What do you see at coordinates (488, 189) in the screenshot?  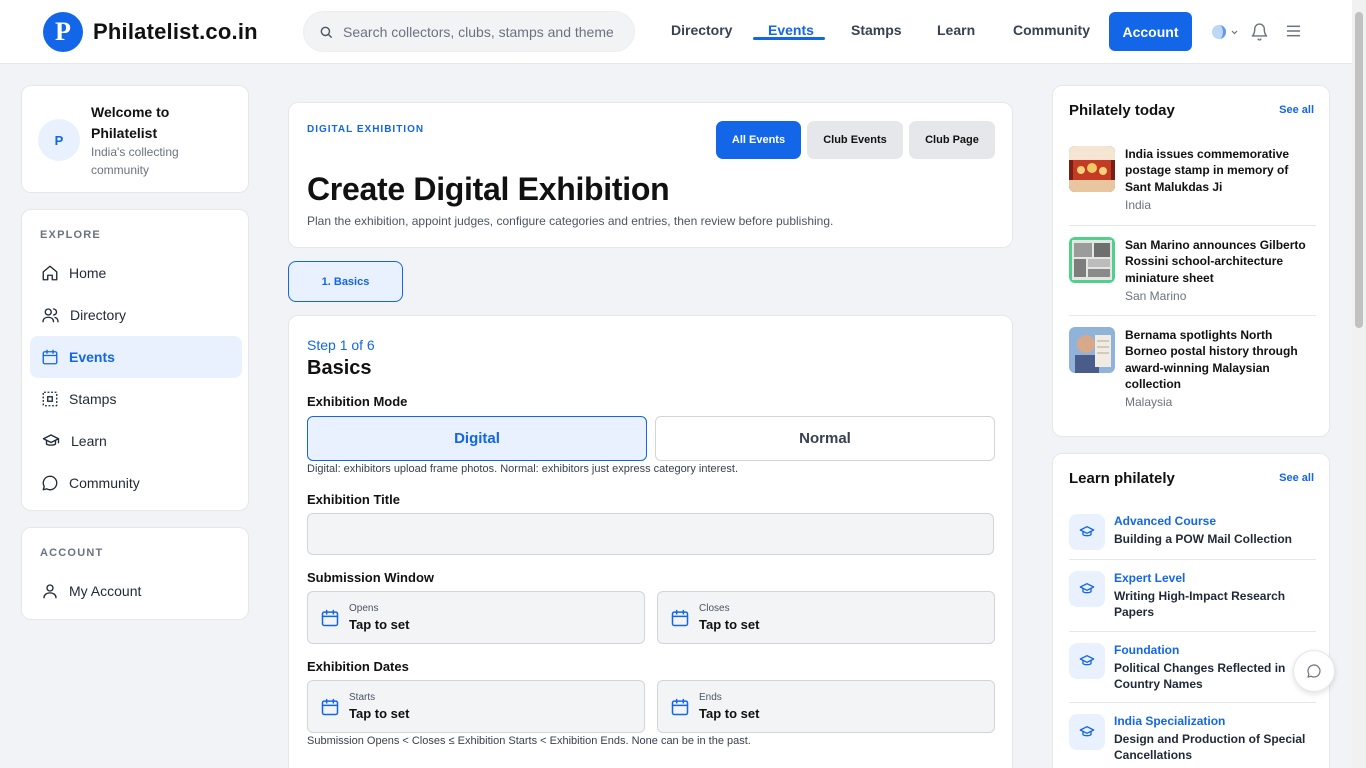 I see `page-title: Create Digital Exhibition` at bounding box center [488, 189].